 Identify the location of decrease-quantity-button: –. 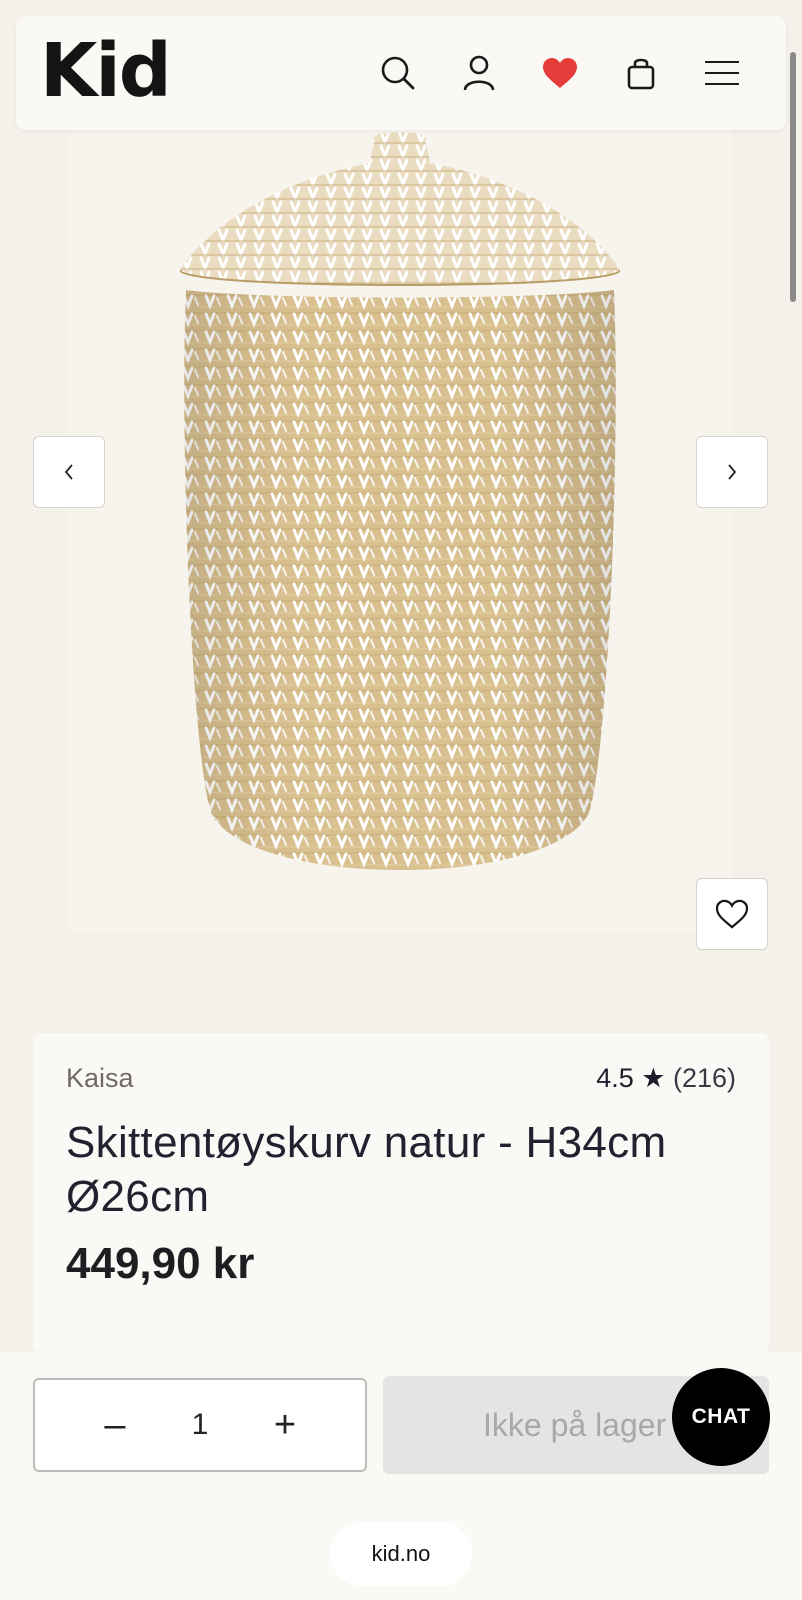
(115, 1425).